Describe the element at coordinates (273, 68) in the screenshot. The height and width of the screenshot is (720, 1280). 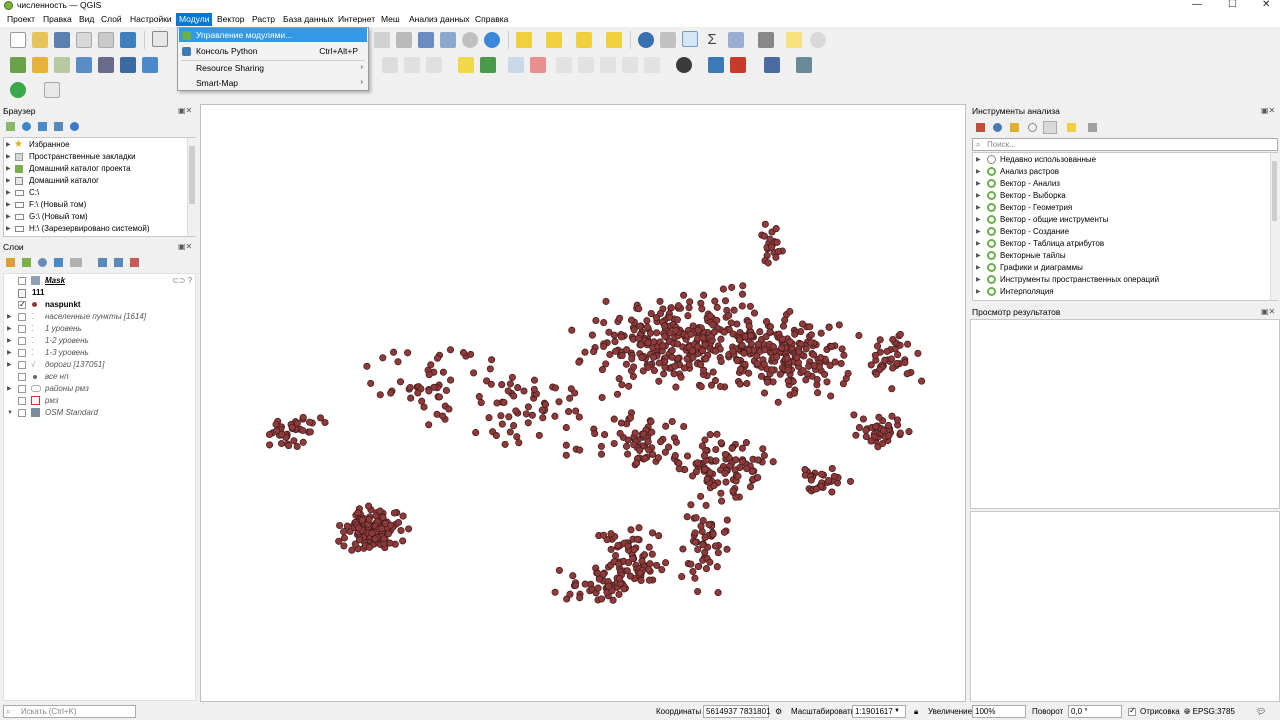
I see `menu-item-resource-sharing: Resource Sharing ›` at that location.